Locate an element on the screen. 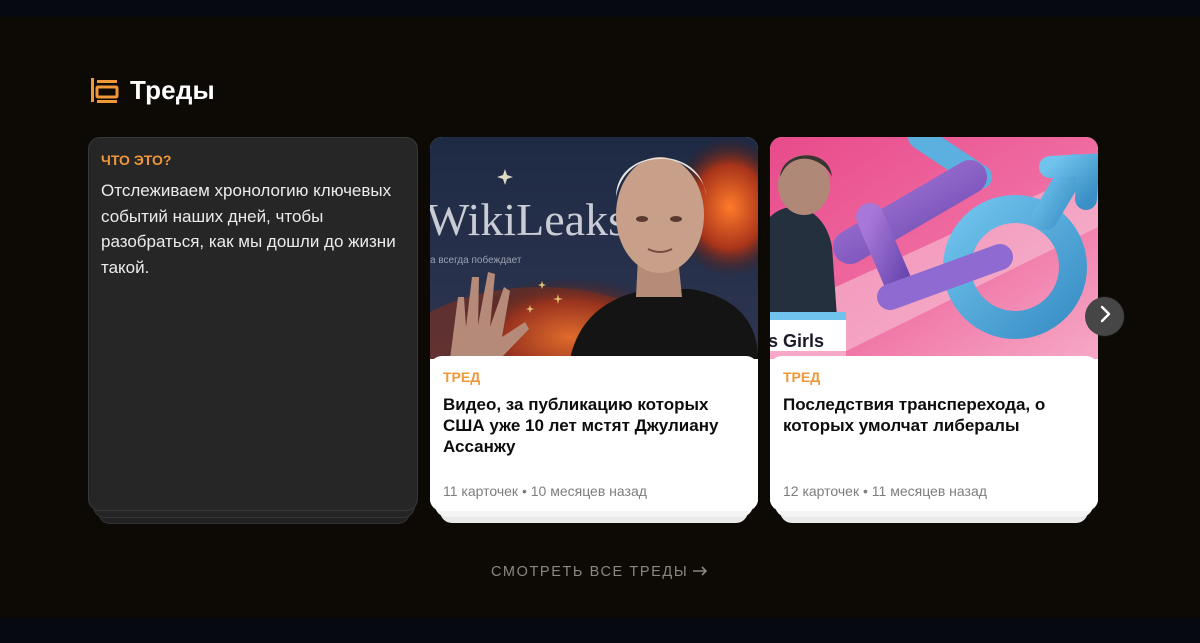 The height and width of the screenshot is (643, 1200). section-header: Треды is located at coordinates (152, 90).